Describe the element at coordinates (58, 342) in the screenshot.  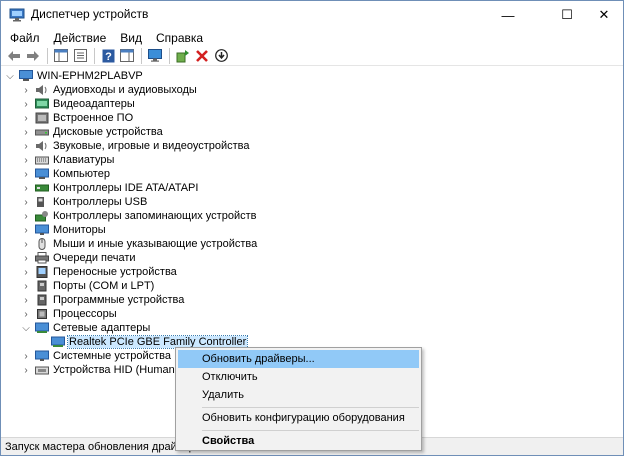
I see `network-card-icon` at that location.